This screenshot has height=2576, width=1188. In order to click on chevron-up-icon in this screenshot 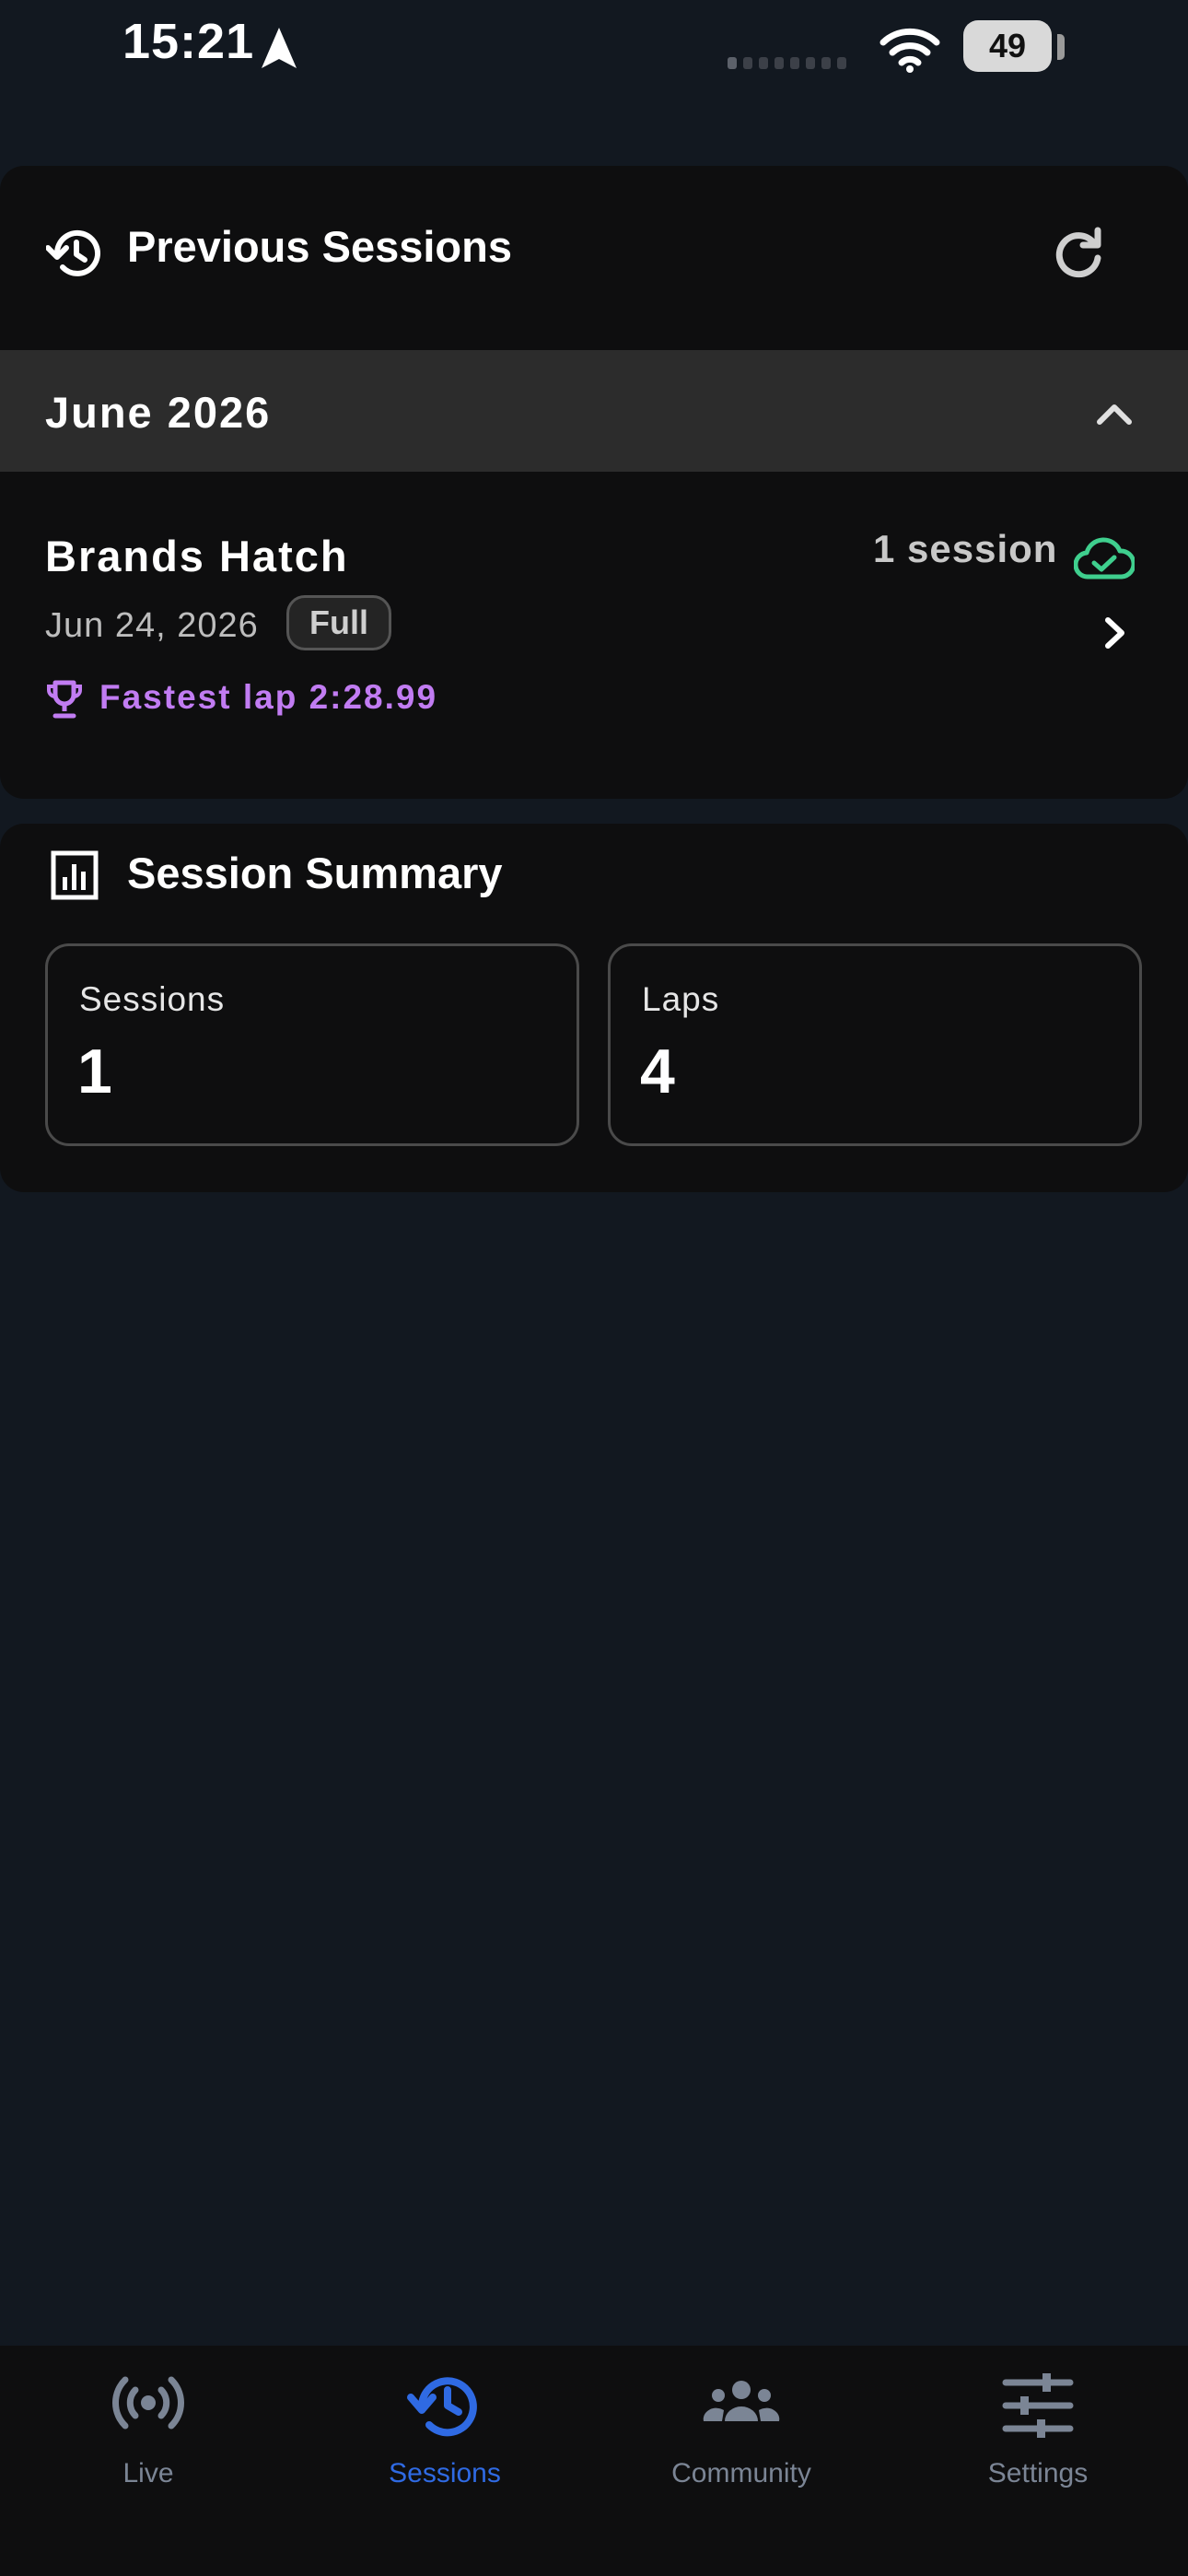, I will do `click(1114, 412)`.